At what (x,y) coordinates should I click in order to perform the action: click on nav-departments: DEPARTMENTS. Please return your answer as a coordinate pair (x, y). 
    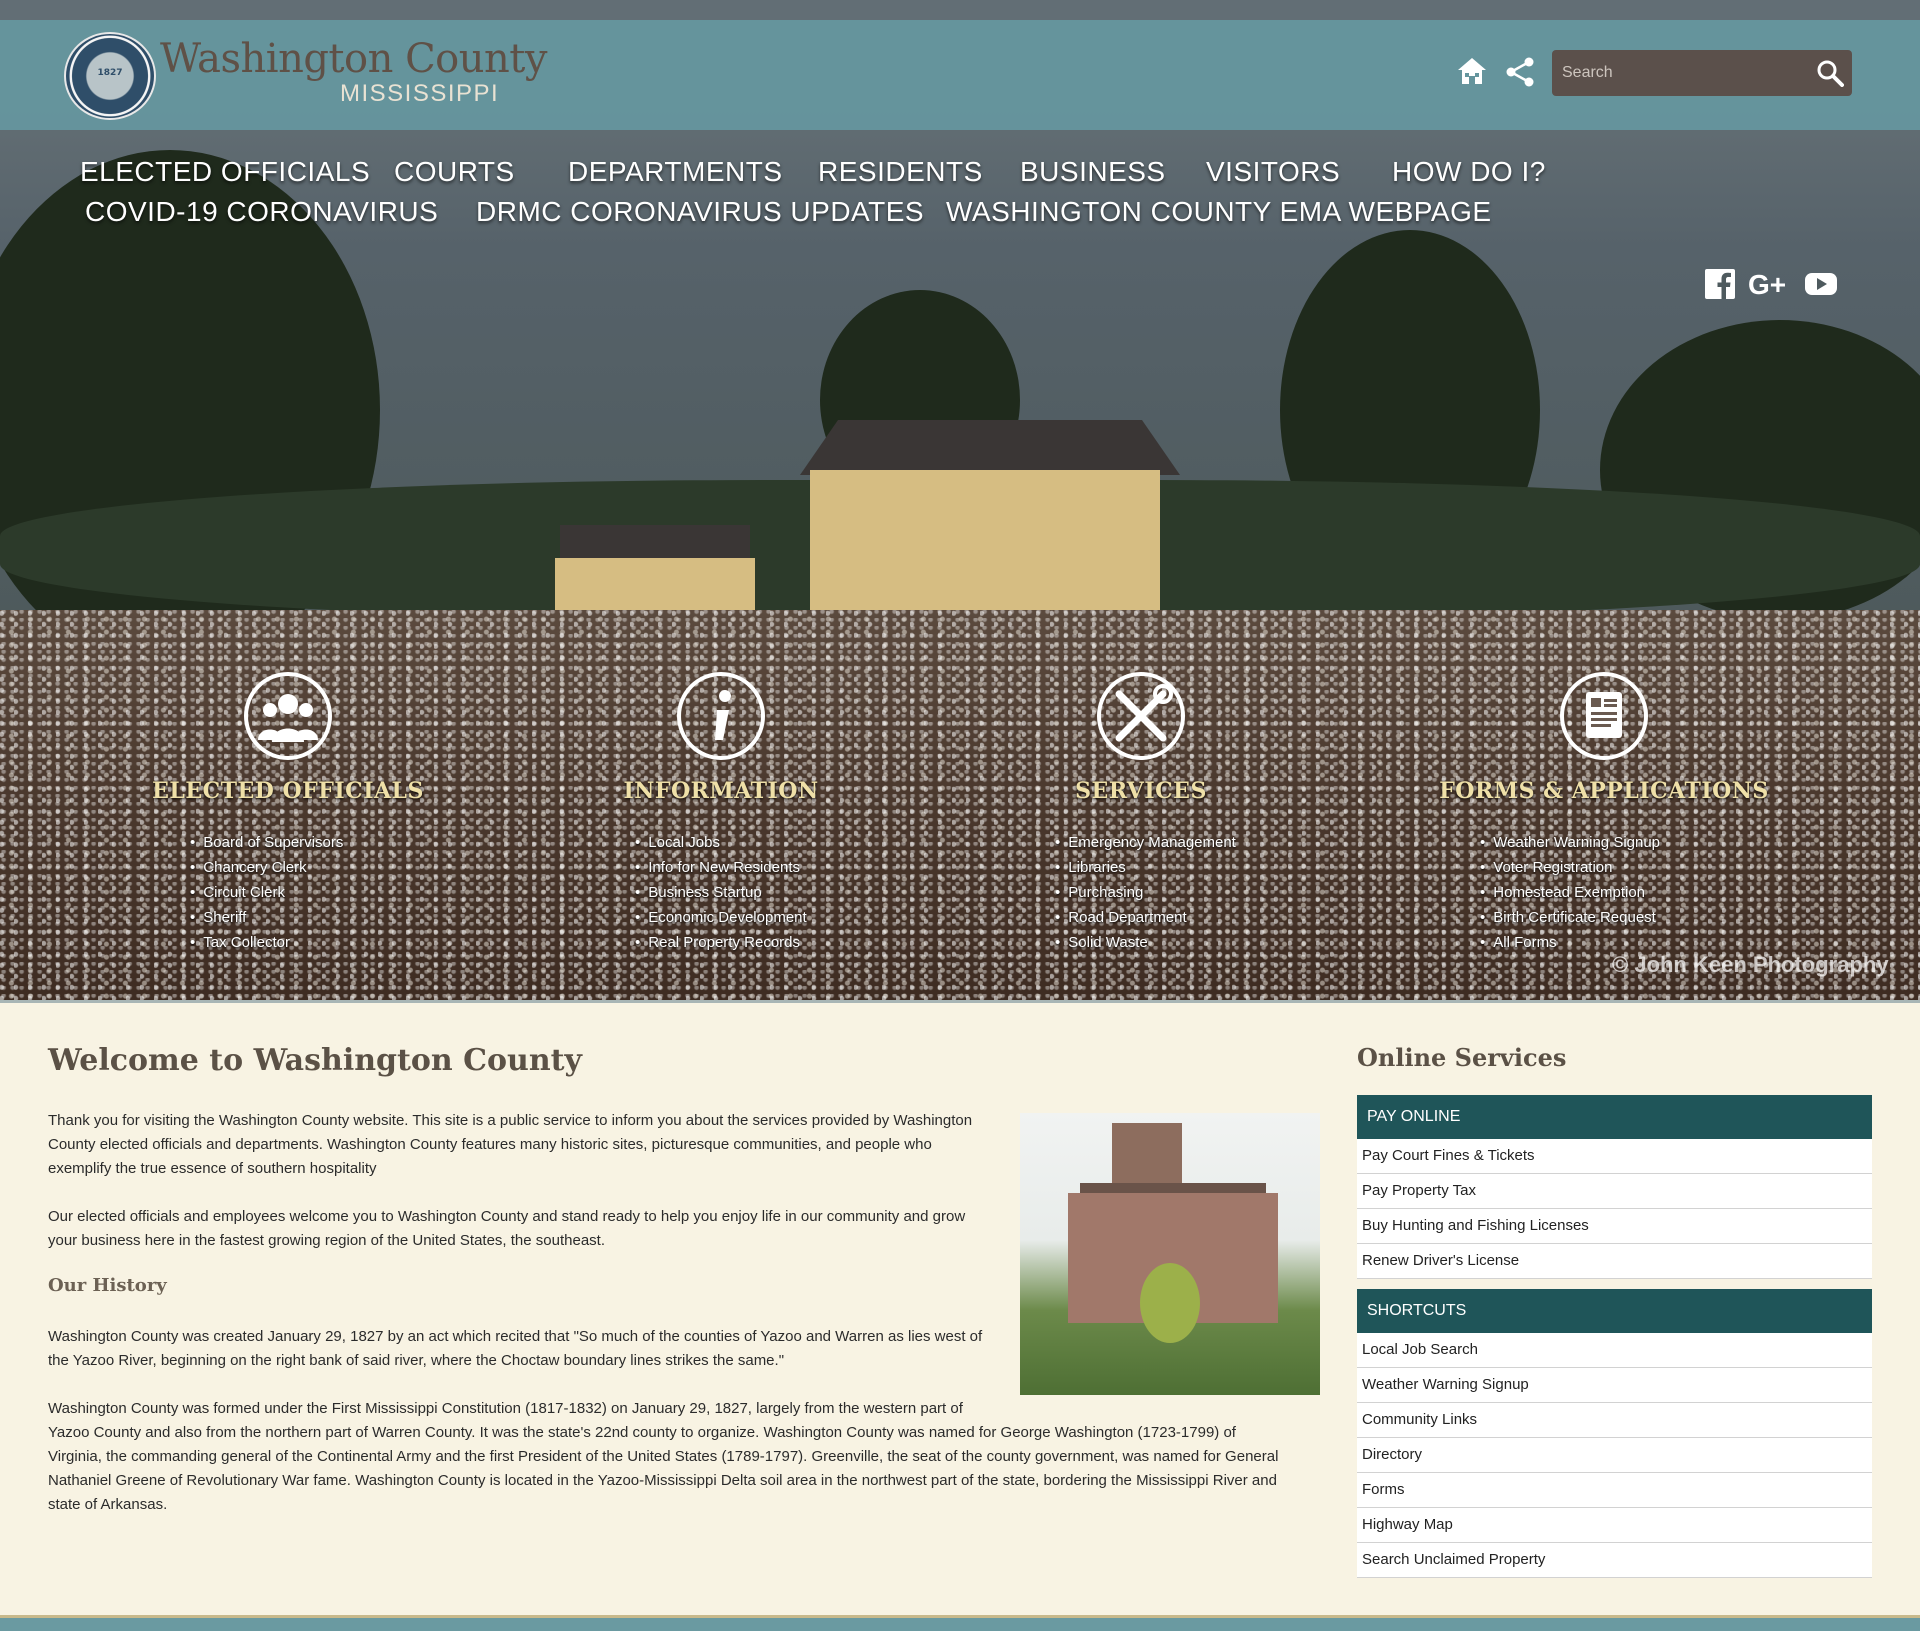
    Looking at the image, I should click on (675, 172).